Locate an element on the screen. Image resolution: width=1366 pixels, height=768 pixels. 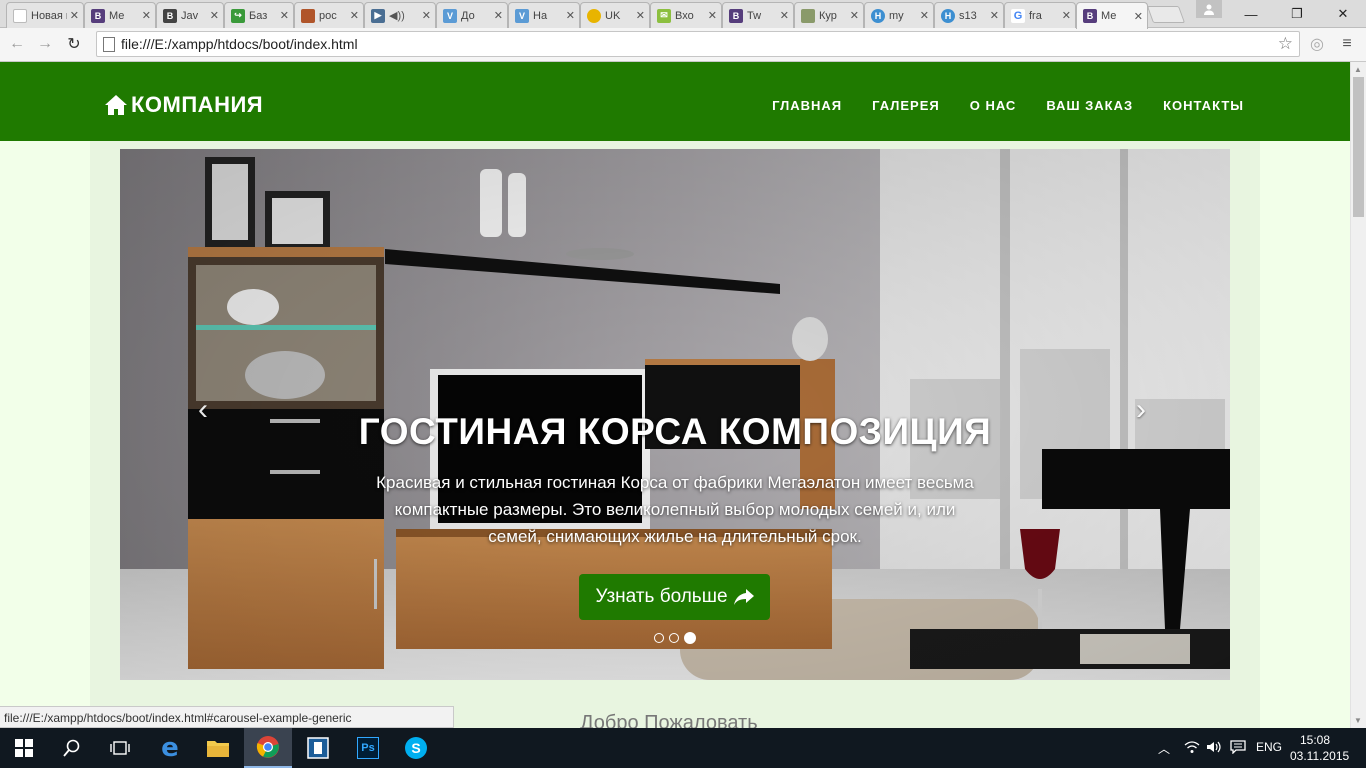
browser-tab: H my ✕ is located at coordinates (899, 15).